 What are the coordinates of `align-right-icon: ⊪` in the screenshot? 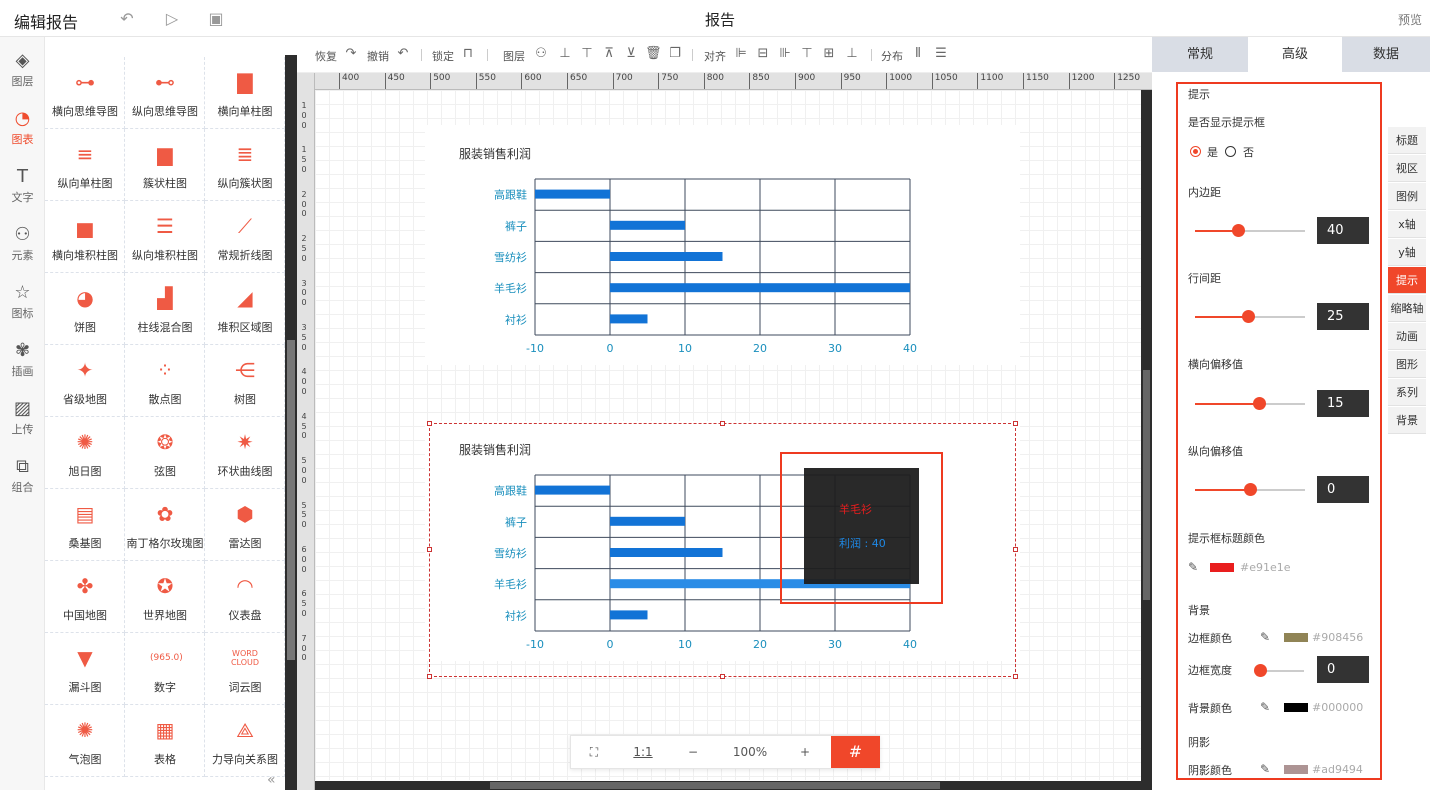 It's located at (785, 54).